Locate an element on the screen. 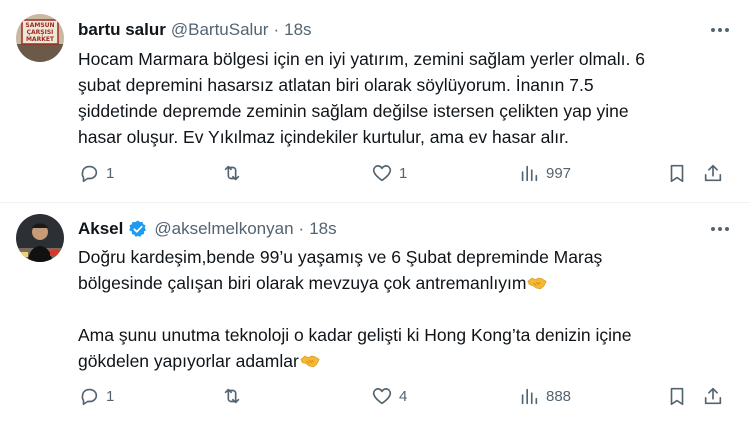 This screenshot has width=750, height=432. tweet-actions: 1 1 997 is located at coordinates (405, 173).